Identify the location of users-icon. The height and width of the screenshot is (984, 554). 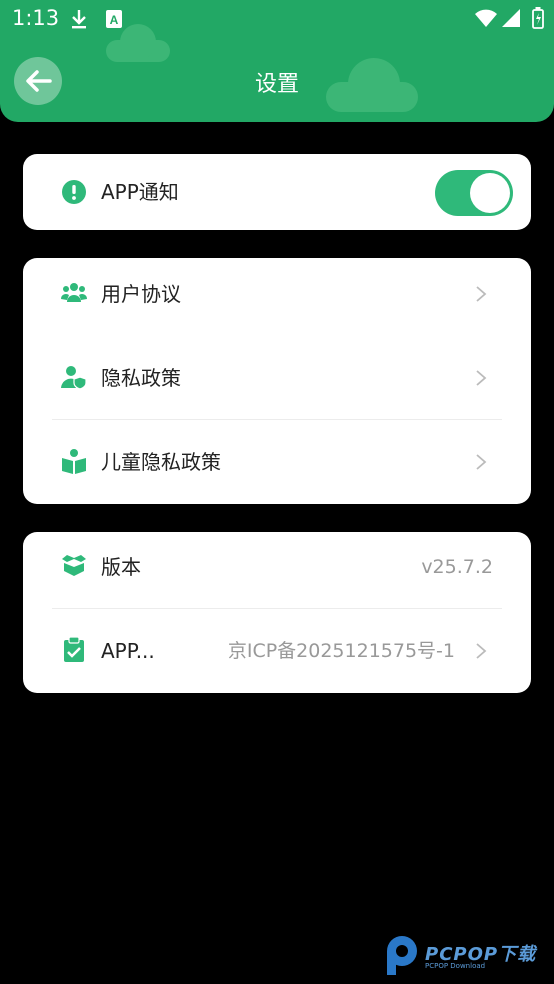
(74, 292).